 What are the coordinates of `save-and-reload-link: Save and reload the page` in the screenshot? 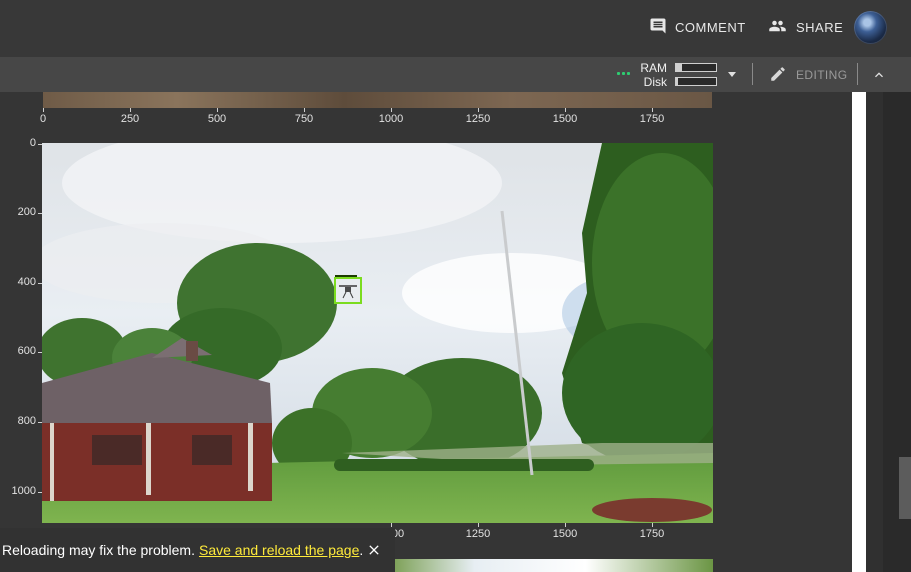 It's located at (279, 550).